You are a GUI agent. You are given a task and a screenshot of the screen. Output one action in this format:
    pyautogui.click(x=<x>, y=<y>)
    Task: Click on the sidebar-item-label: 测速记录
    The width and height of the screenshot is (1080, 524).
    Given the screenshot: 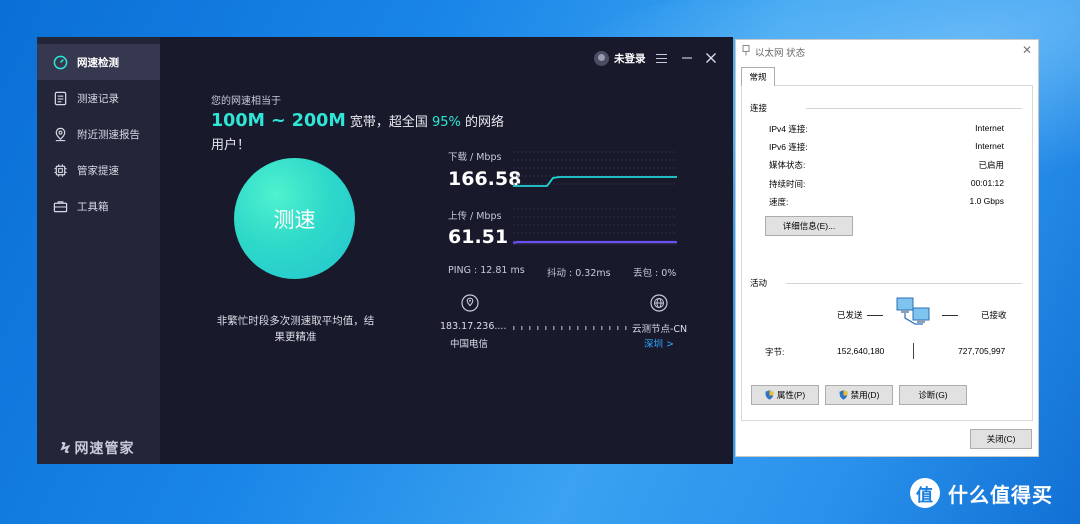 What is the action you would take?
    pyautogui.click(x=98, y=98)
    